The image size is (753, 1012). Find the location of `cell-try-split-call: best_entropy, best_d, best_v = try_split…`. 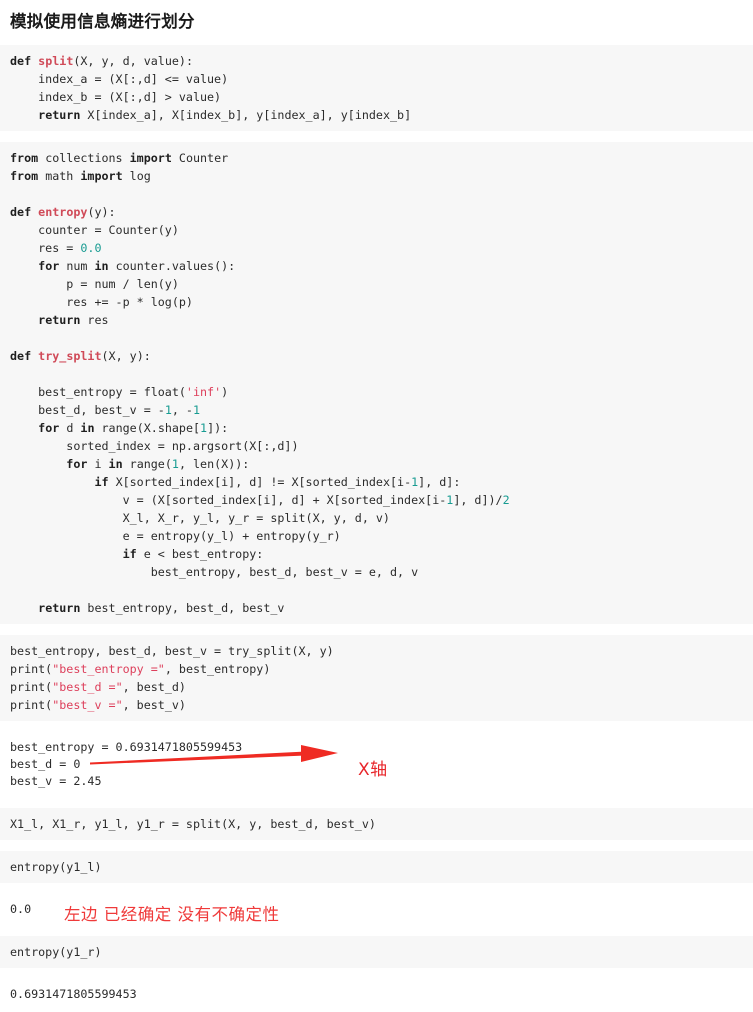

cell-try-split-call: best_entropy, best_d, best_v = try_split… is located at coordinates (376, 678).